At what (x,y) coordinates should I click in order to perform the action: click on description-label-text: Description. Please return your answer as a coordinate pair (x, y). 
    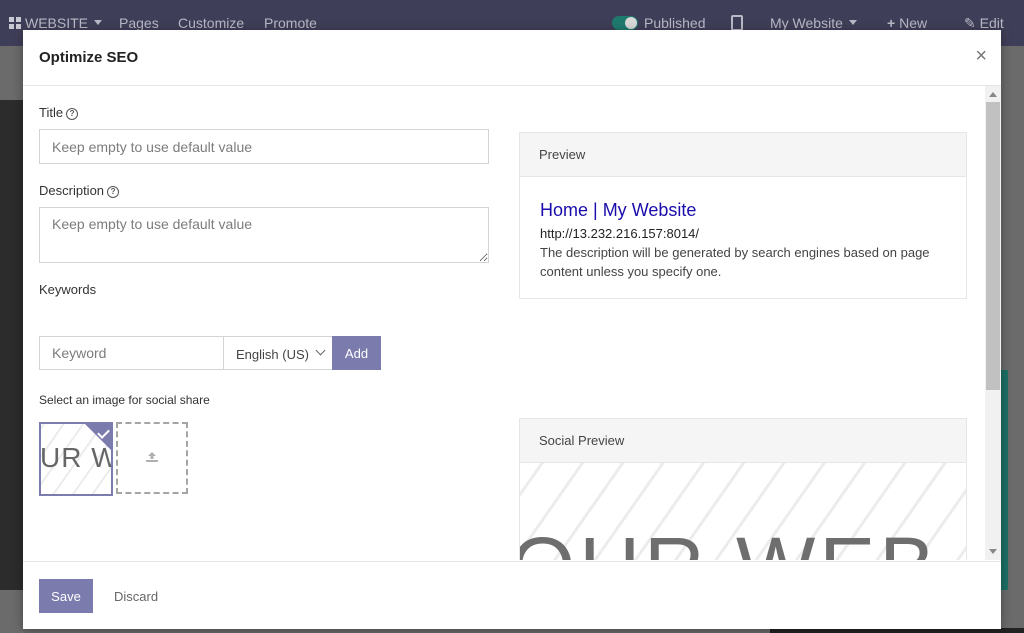
    Looking at the image, I should click on (72, 190).